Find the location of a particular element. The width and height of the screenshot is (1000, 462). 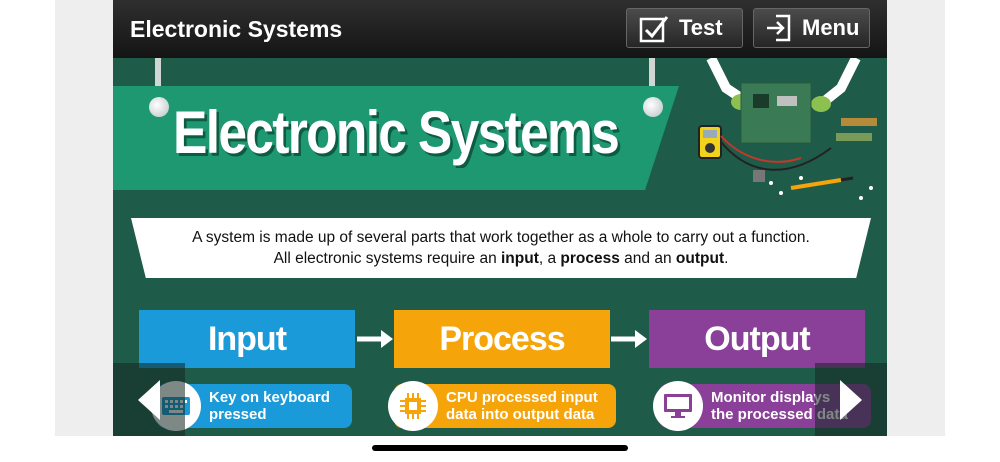

menu-label: Menu is located at coordinates (831, 27).